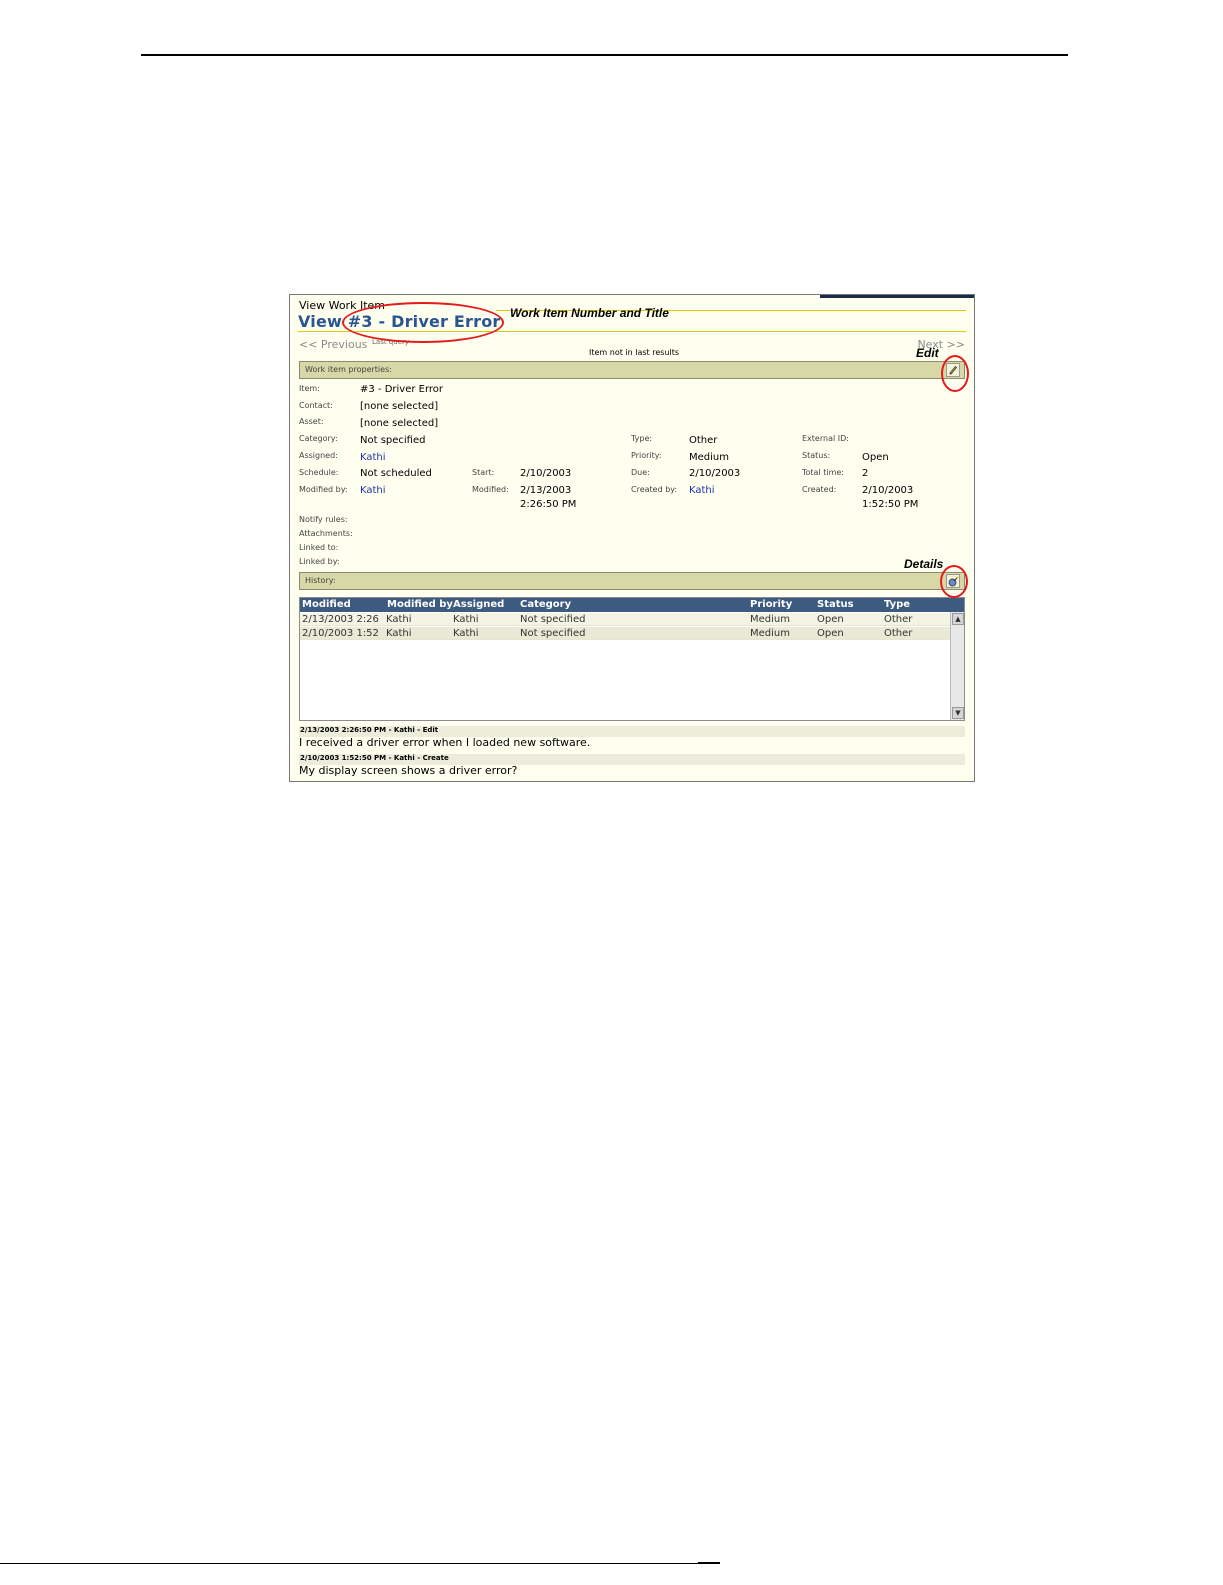  What do you see at coordinates (360, 1563) in the screenshot?
I see `page-bottom-rule` at bounding box center [360, 1563].